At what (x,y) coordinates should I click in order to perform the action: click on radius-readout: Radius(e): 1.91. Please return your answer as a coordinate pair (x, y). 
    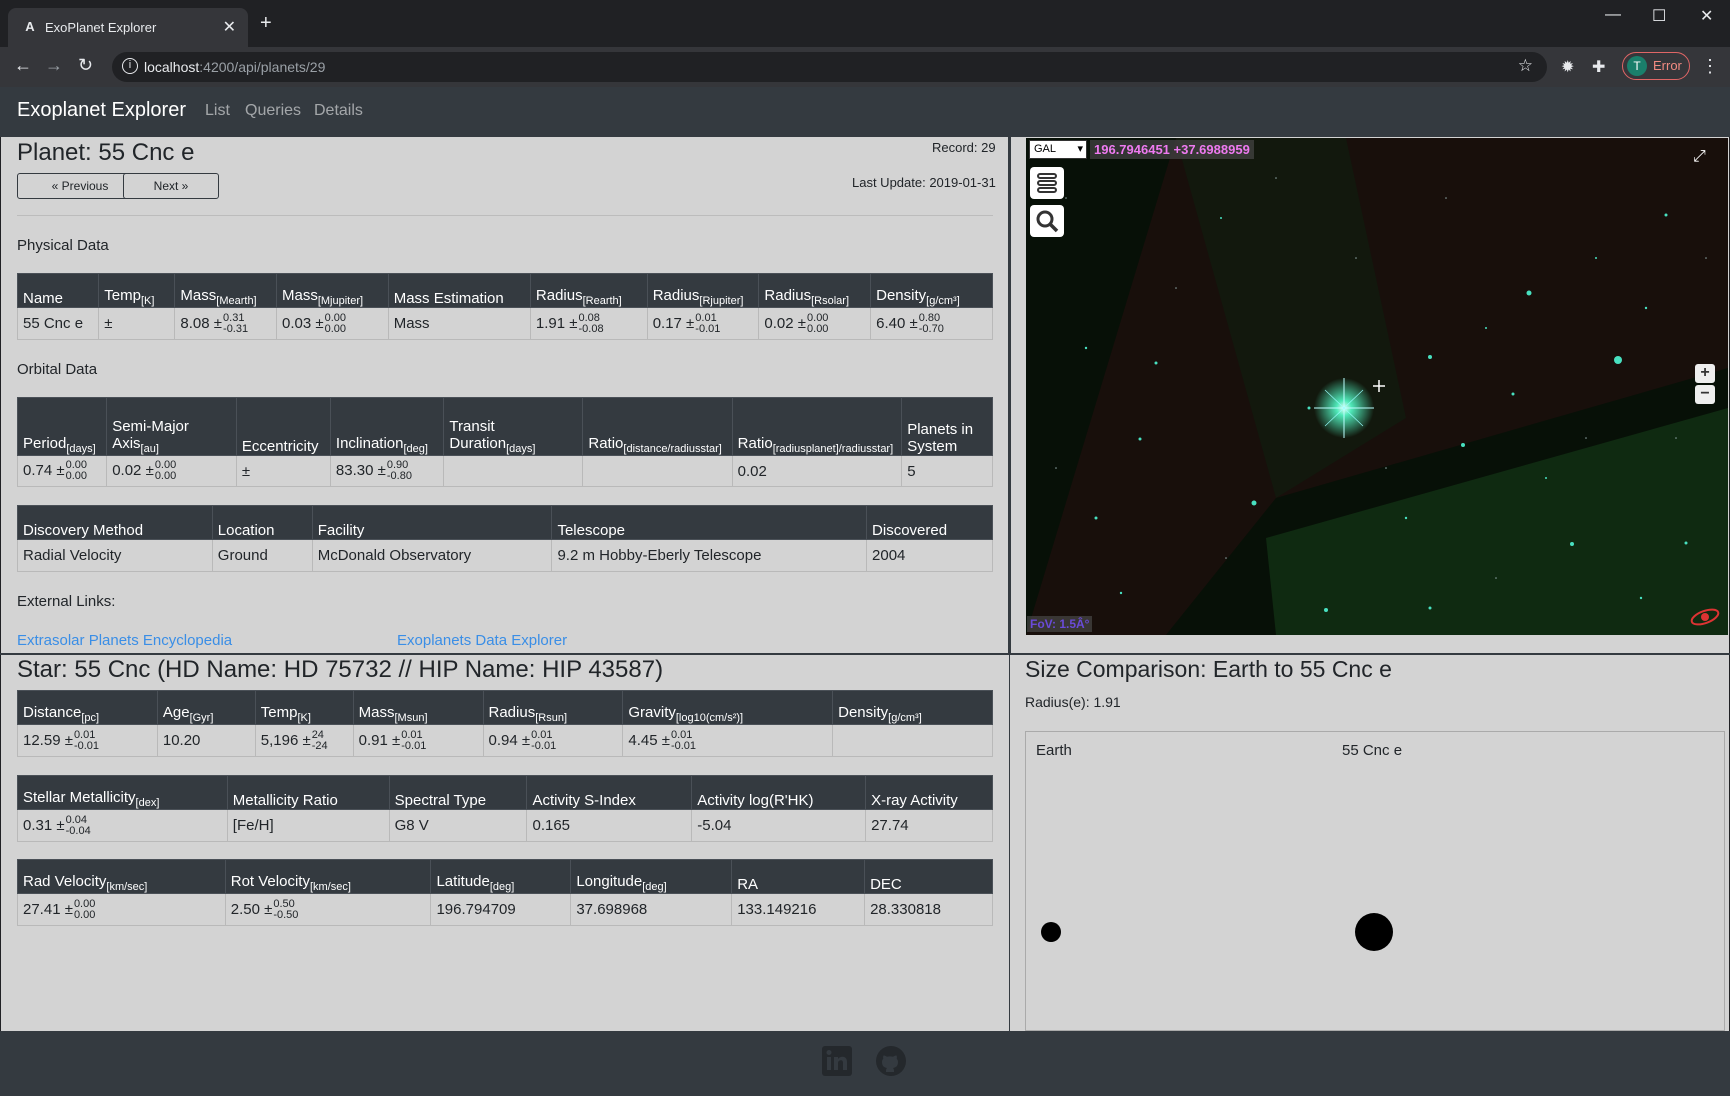
    Looking at the image, I should click on (1073, 702).